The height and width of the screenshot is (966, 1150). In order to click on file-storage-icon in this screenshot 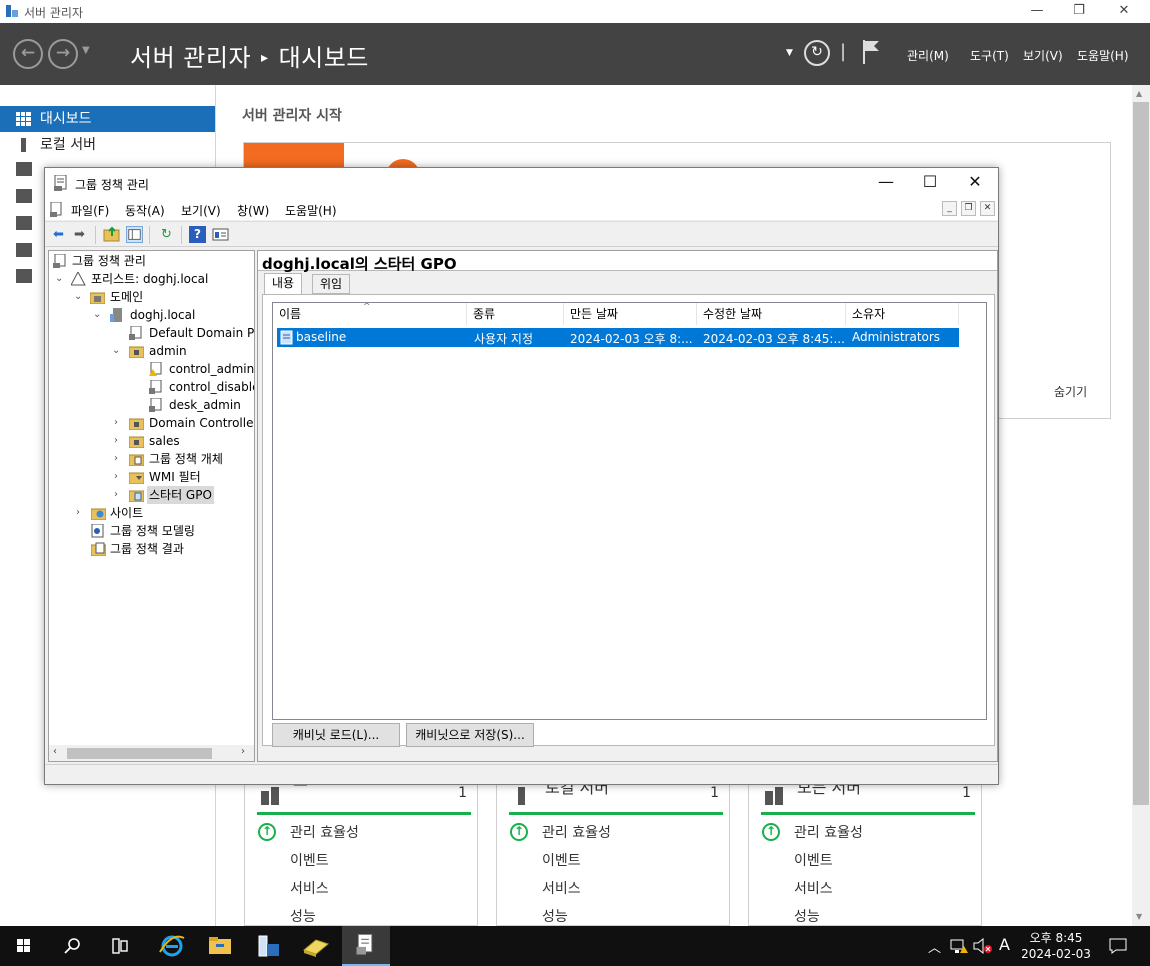, I will do `click(24, 196)`.